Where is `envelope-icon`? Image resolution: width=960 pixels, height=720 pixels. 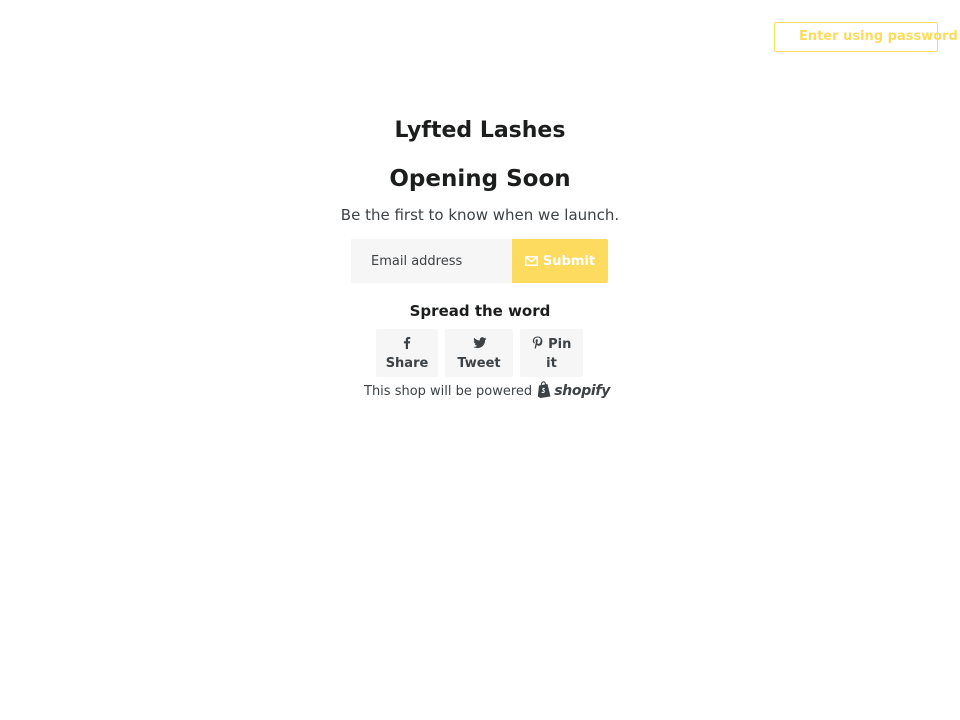 envelope-icon is located at coordinates (531, 261).